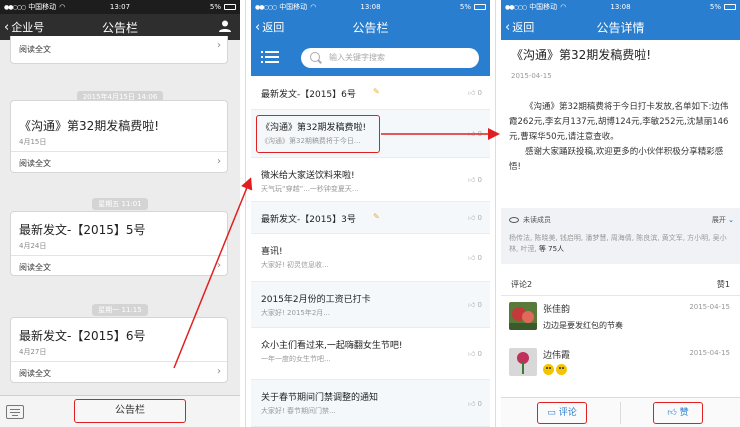 The width and height of the screenshot is (740, 427). Describe the element at coordinates (530, 220) in the screenshot. I see `unread-header: 未读成员` at that location.